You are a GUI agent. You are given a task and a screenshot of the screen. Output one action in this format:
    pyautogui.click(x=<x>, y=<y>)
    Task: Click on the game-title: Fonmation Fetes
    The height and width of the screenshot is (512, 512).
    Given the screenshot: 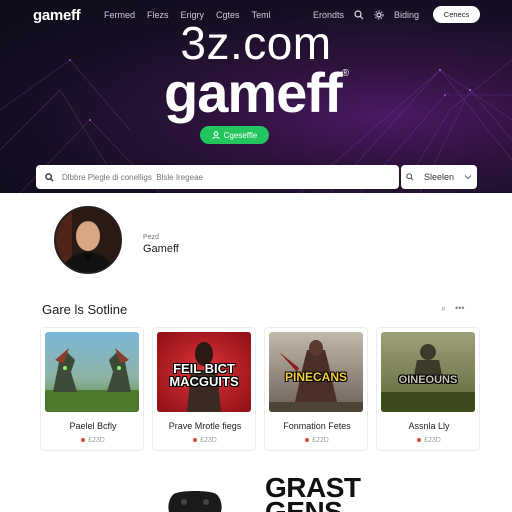 What is the action you would take?
    pyautogui.click(x=317, y=426)
    